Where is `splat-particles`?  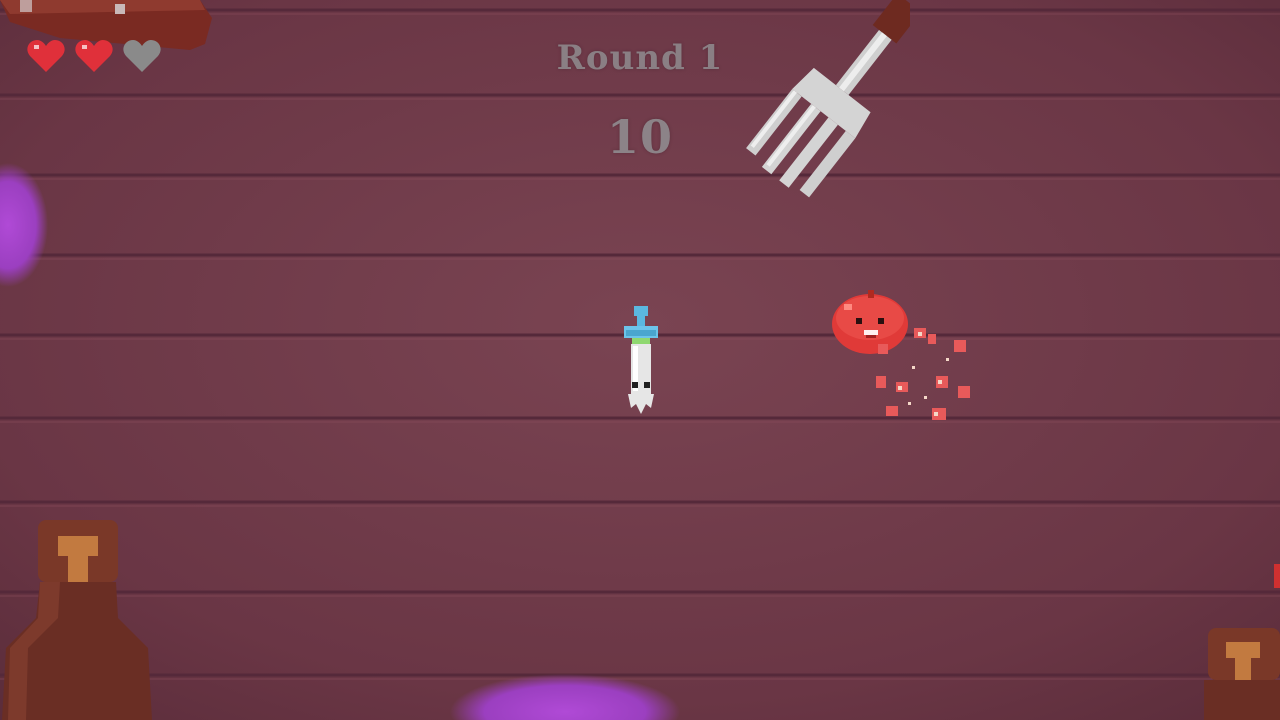
splat-particles is located at coordinates (923, 374).